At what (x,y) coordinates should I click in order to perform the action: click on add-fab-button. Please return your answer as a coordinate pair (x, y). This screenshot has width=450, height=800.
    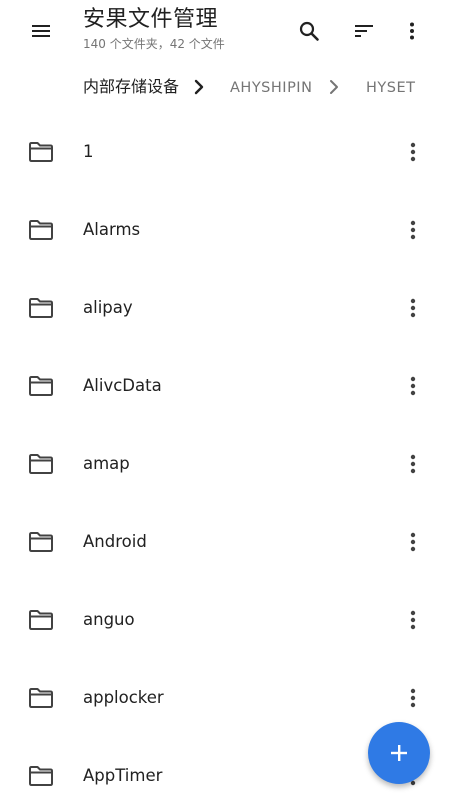
    Looking at the image, I should click on (399, 753).